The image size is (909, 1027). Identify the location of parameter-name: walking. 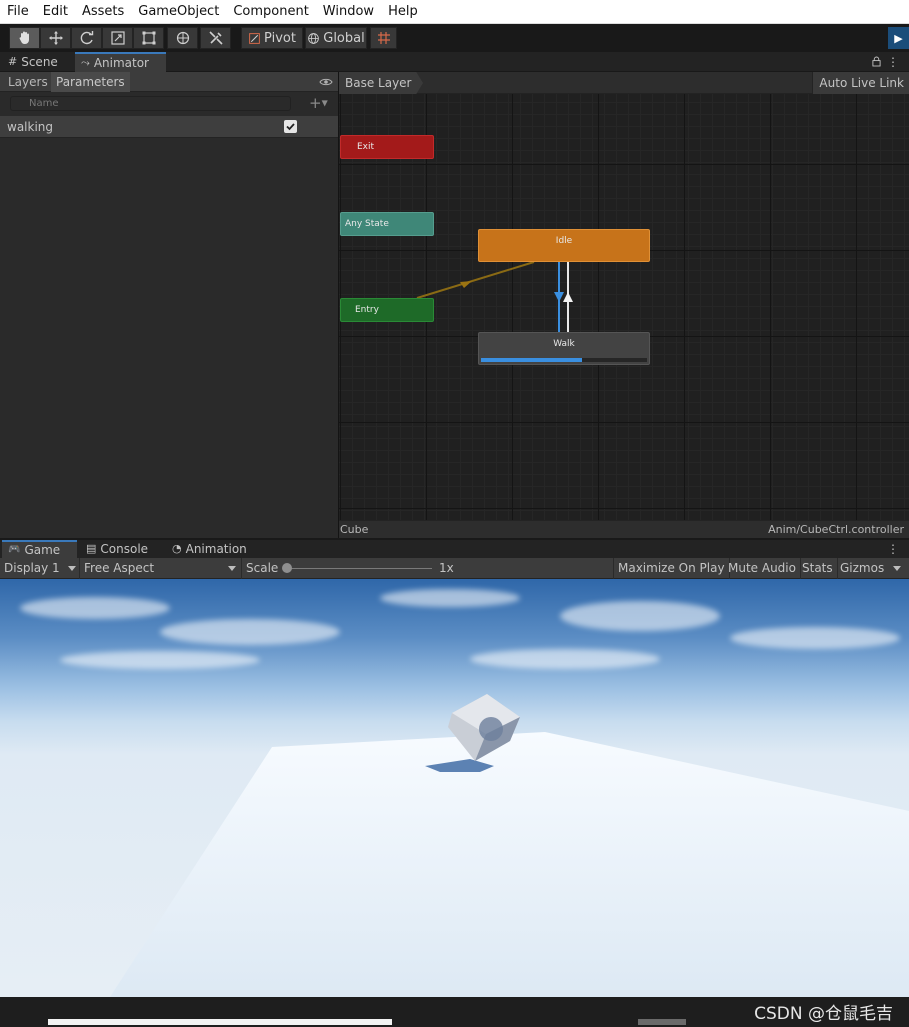
(30, 127).